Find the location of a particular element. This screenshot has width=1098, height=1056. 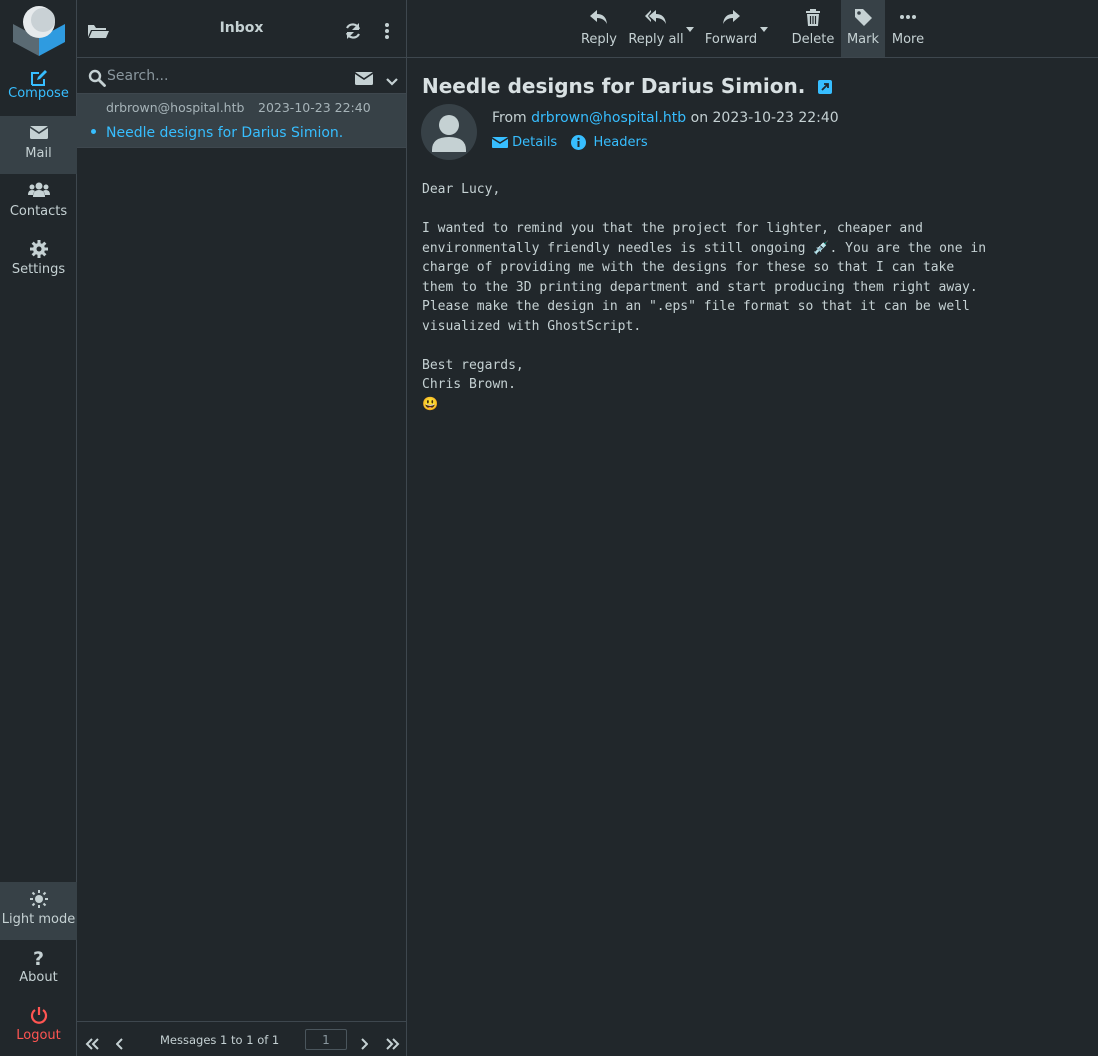

reply-all-label: Reply all is located at coordinates (656, 39).